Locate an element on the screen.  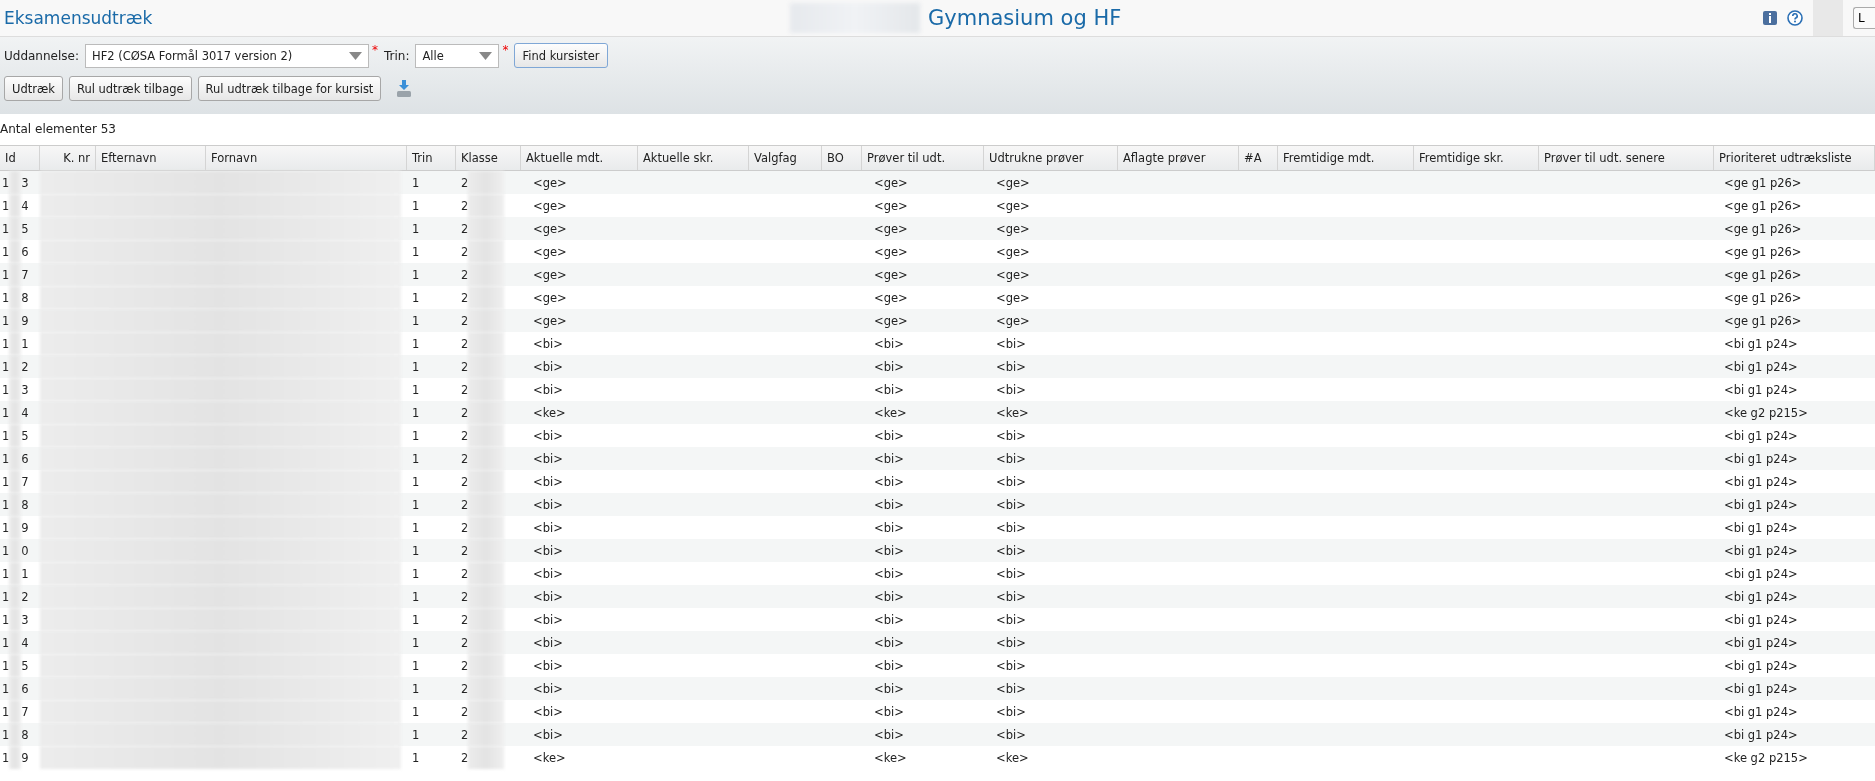
column-header: Fornavn is located at coordinates (306, 158).